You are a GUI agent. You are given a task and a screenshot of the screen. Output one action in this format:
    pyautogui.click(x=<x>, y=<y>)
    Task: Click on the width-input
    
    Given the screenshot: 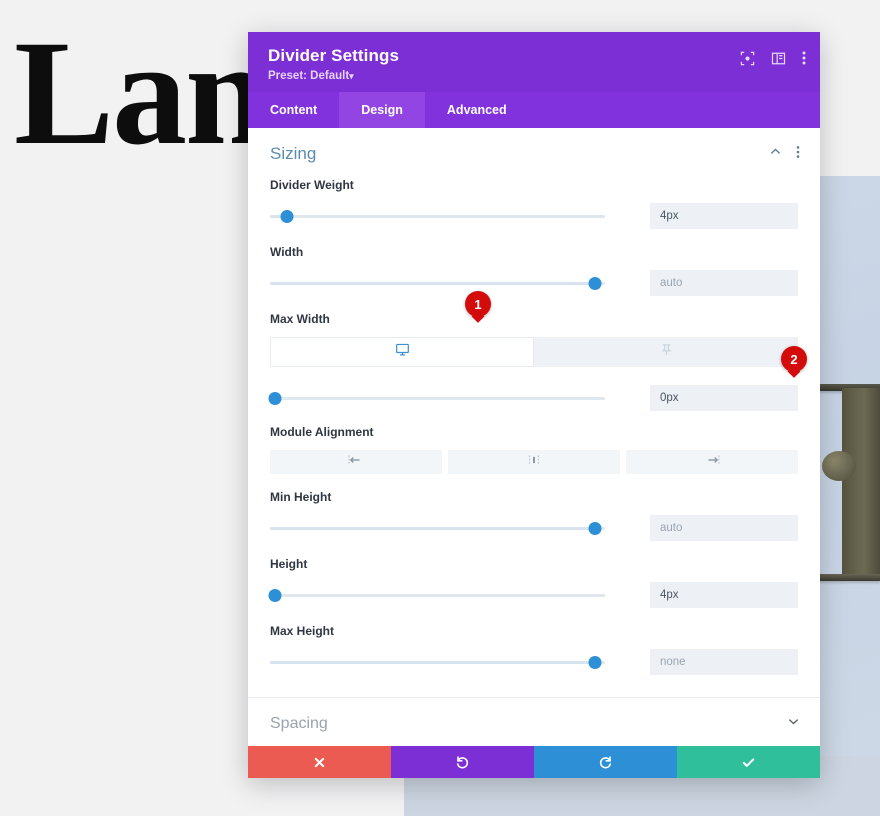 What is the action you would take?
    pyautogui.click(x=724, y=283)
    